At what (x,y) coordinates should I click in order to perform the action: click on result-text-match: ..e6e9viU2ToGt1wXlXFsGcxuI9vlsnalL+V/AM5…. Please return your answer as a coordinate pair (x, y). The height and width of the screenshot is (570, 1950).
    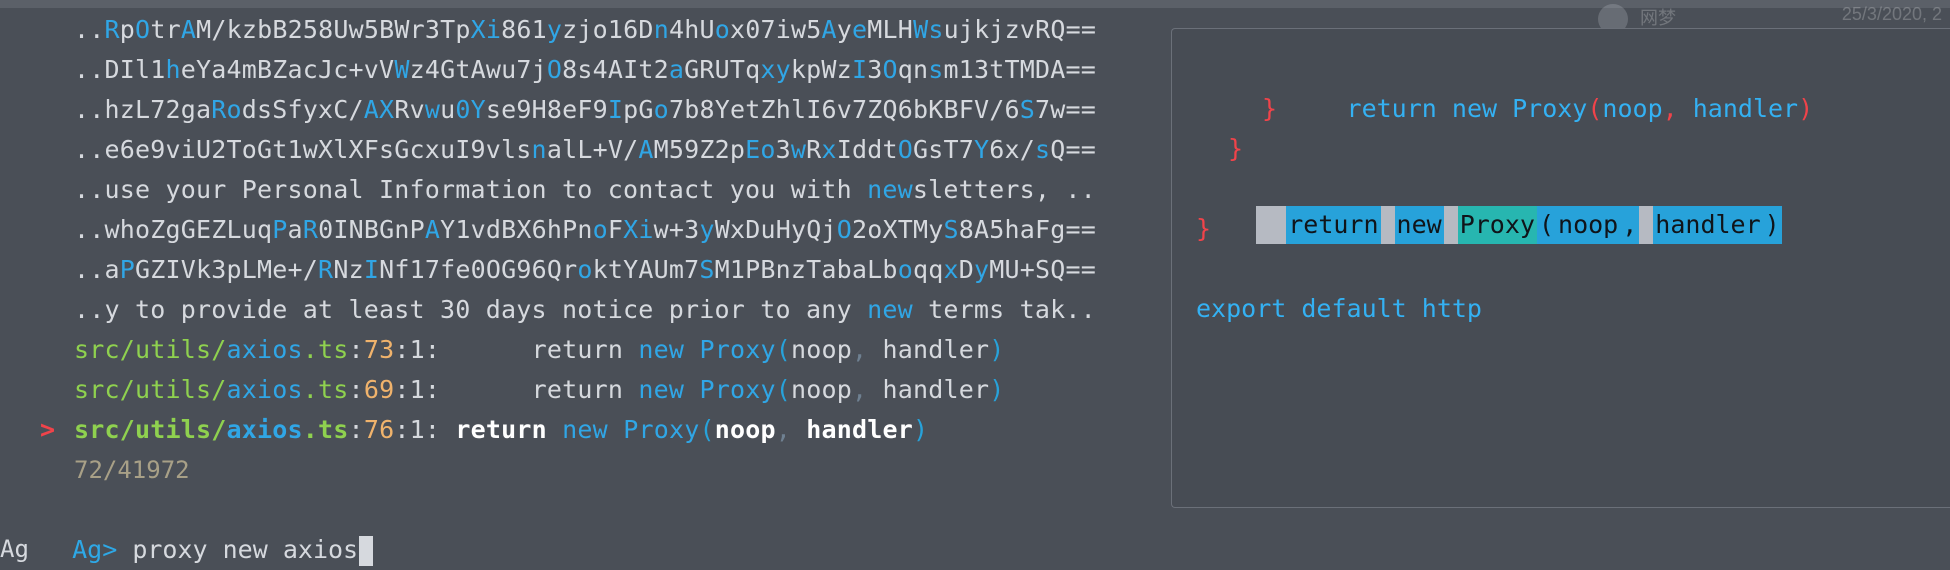
    Looking at the image, I should click on (585, 150).